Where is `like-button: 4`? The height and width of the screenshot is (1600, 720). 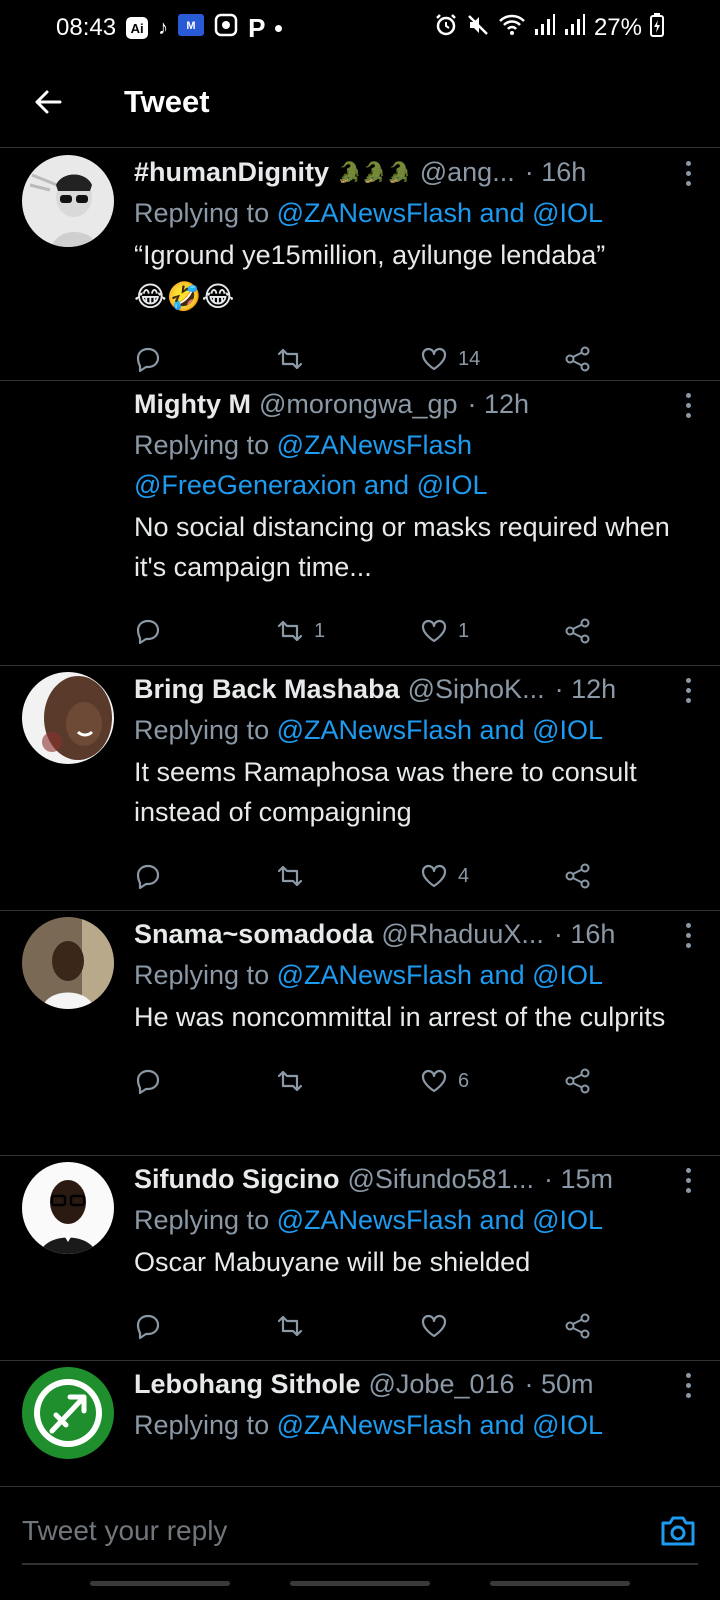
like-button: 4 is located at coordinates (492, 876).